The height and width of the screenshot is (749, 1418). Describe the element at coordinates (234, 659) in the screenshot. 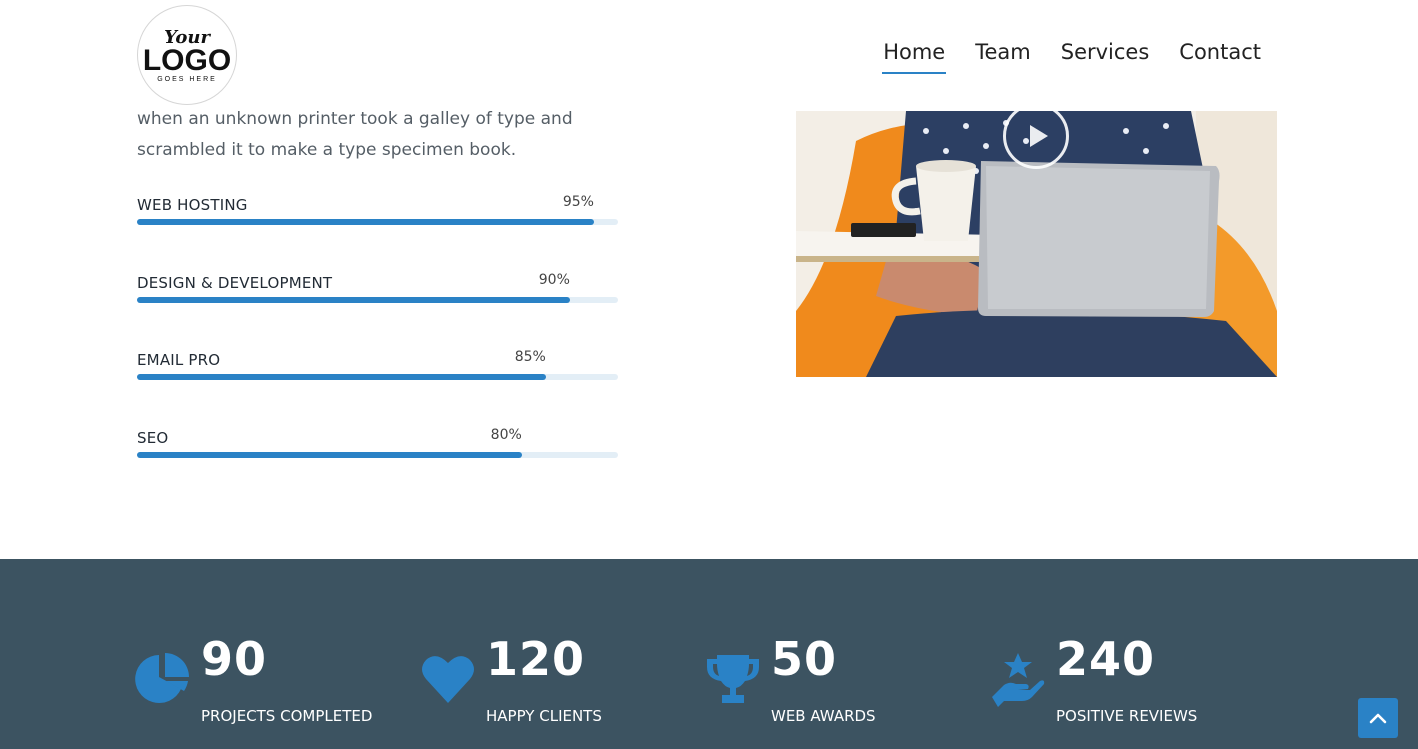

I see `stat-number: 90` at that location.